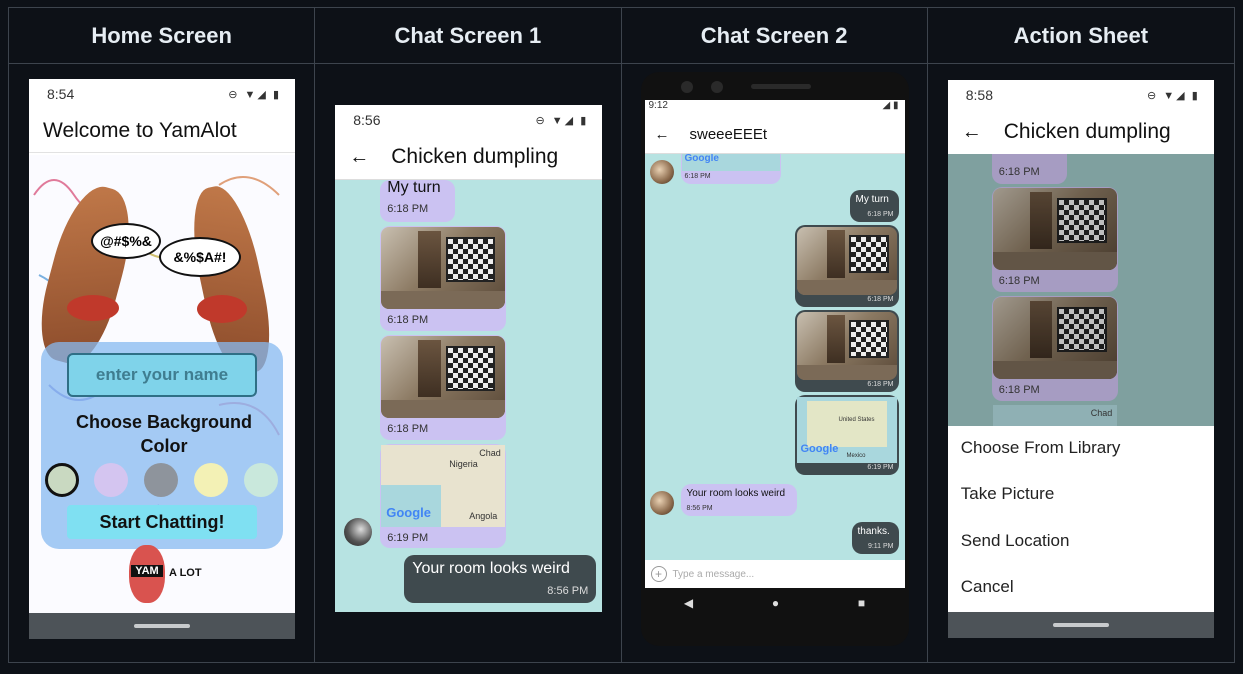 The image size is (1243, 674). What do you see at coordinates (686, 87) in the screenshot?
I see `camera-dot` at bounding box center [686, 87].